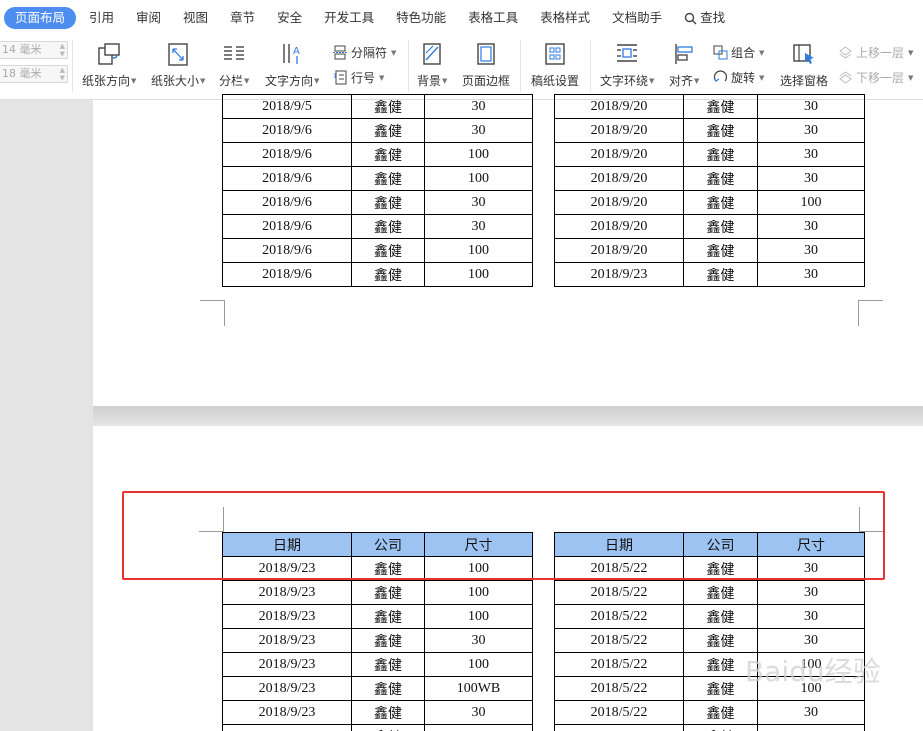 The width and height of the screenshot is (923, 731). What do you see at coordinates (486, 64) in the screenshot?
I see `page-border-button: 页面边框` at bounding box center [486, 64].